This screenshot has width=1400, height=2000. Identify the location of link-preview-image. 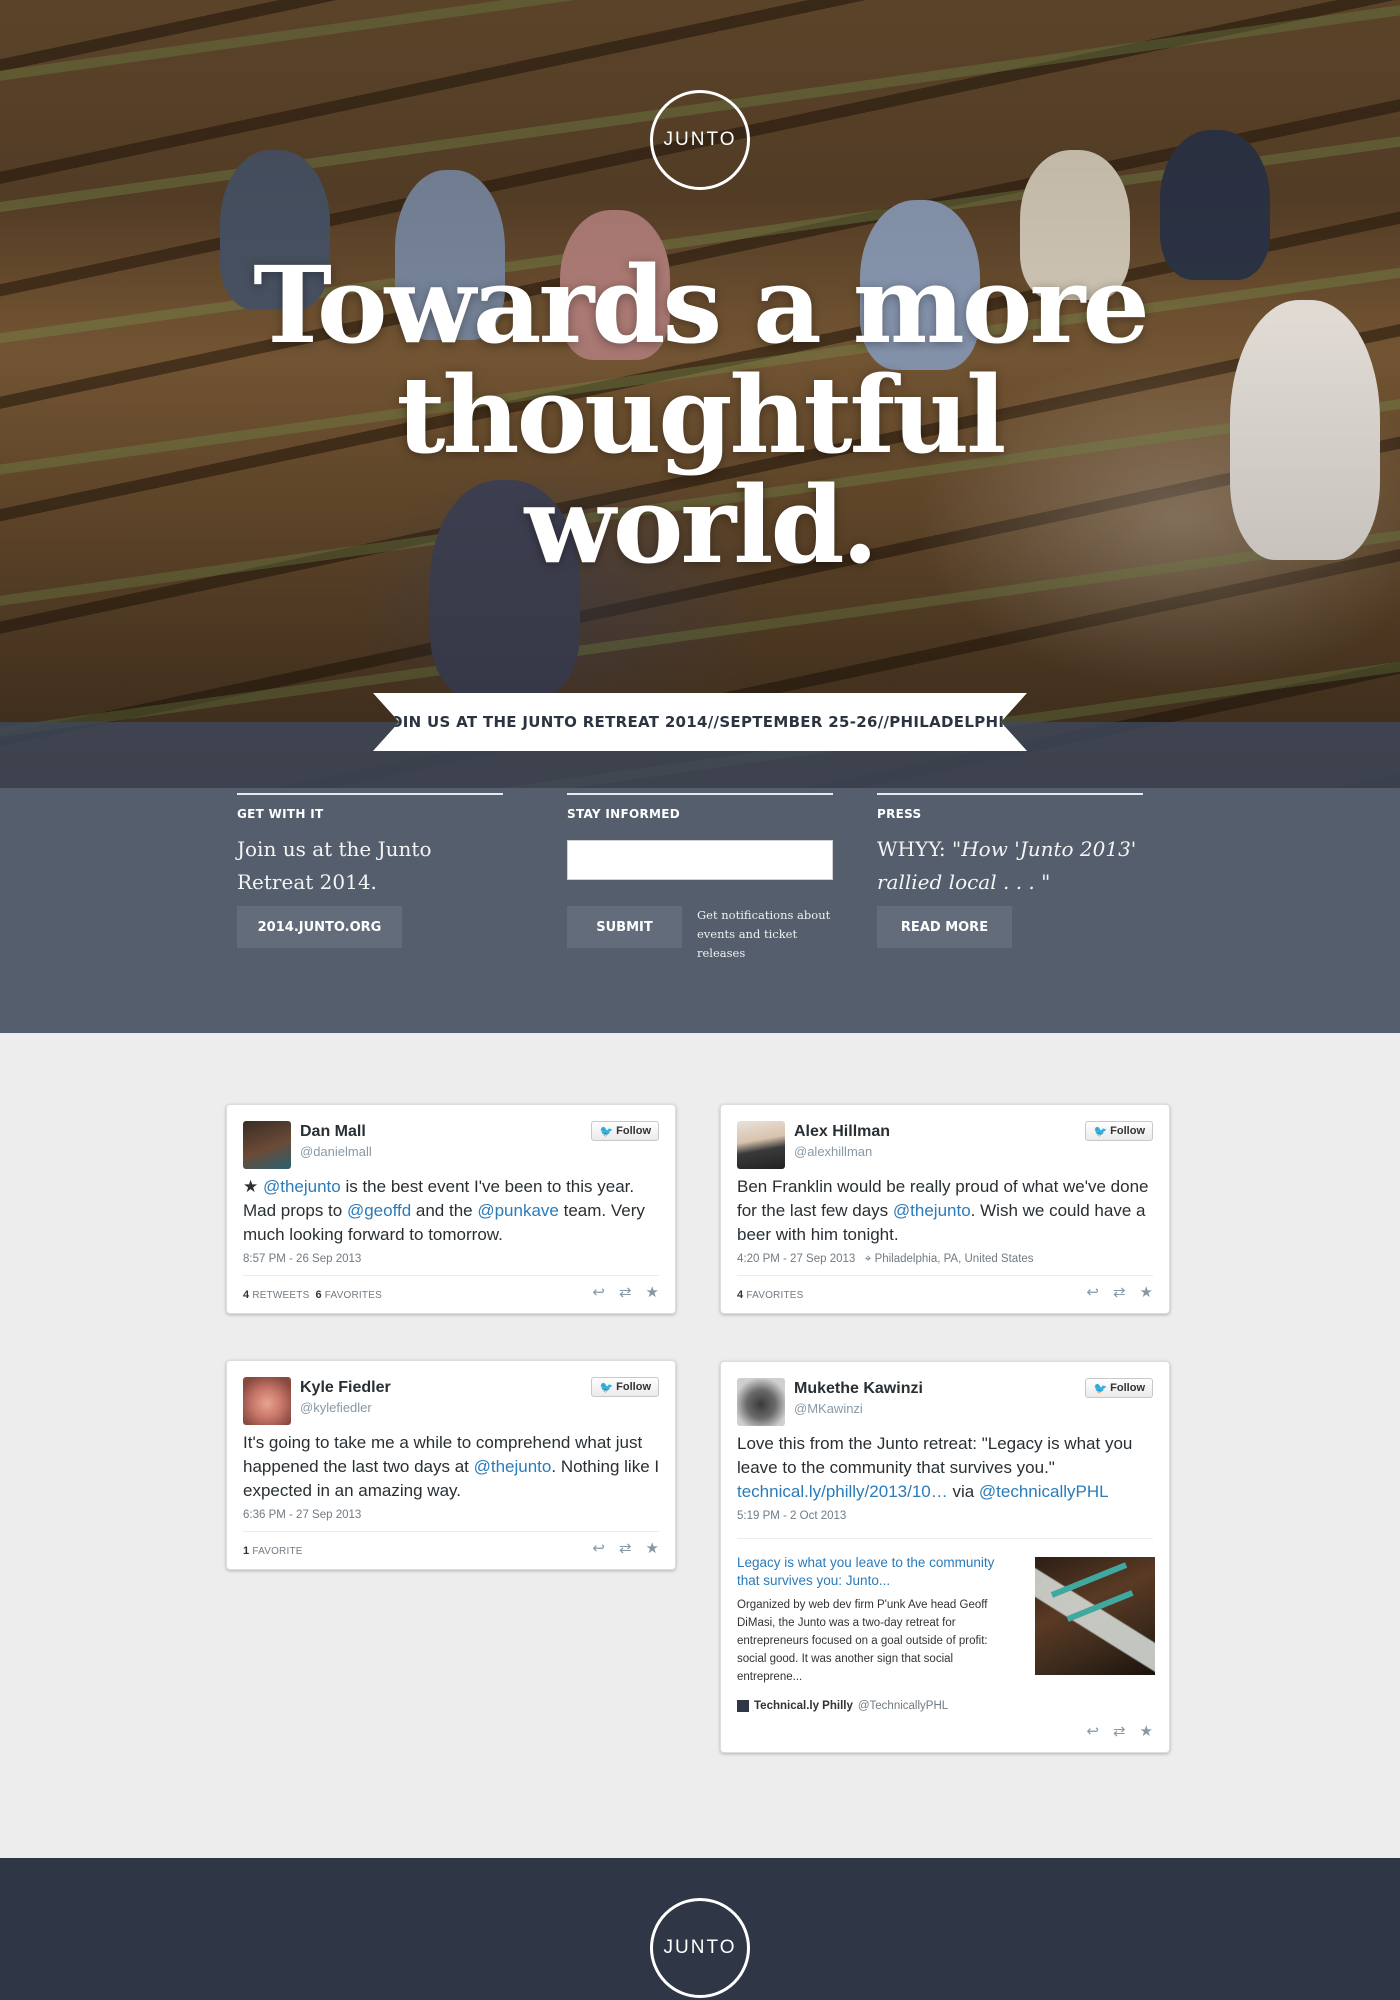
(1095, 1616).